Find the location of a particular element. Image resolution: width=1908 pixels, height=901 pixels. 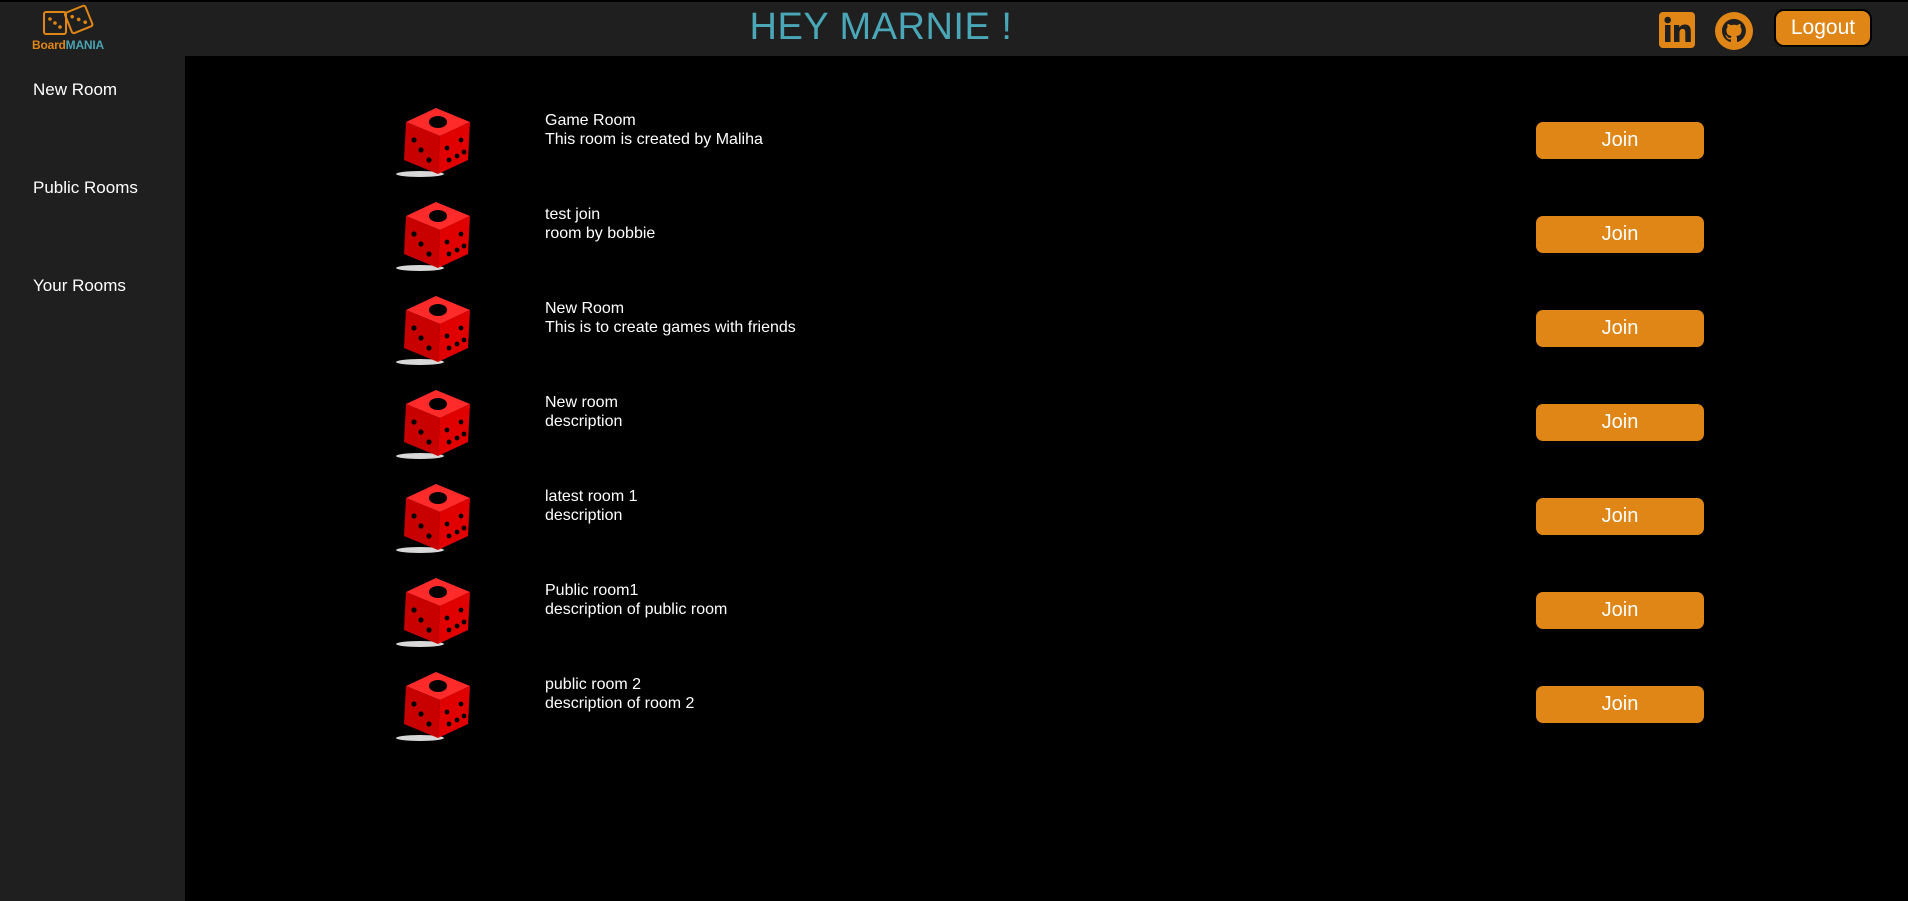

linkedin-icon is located at coordinates (1677, 30).